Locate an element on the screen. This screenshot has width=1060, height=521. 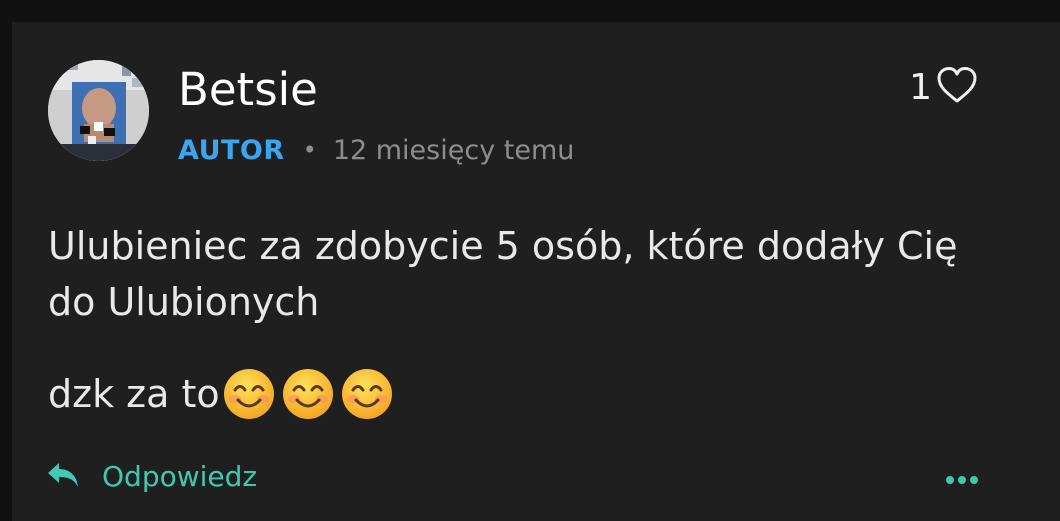
comment-meta: AUTOR • 12 miesięcy temu is located at coordinates (376, 150).